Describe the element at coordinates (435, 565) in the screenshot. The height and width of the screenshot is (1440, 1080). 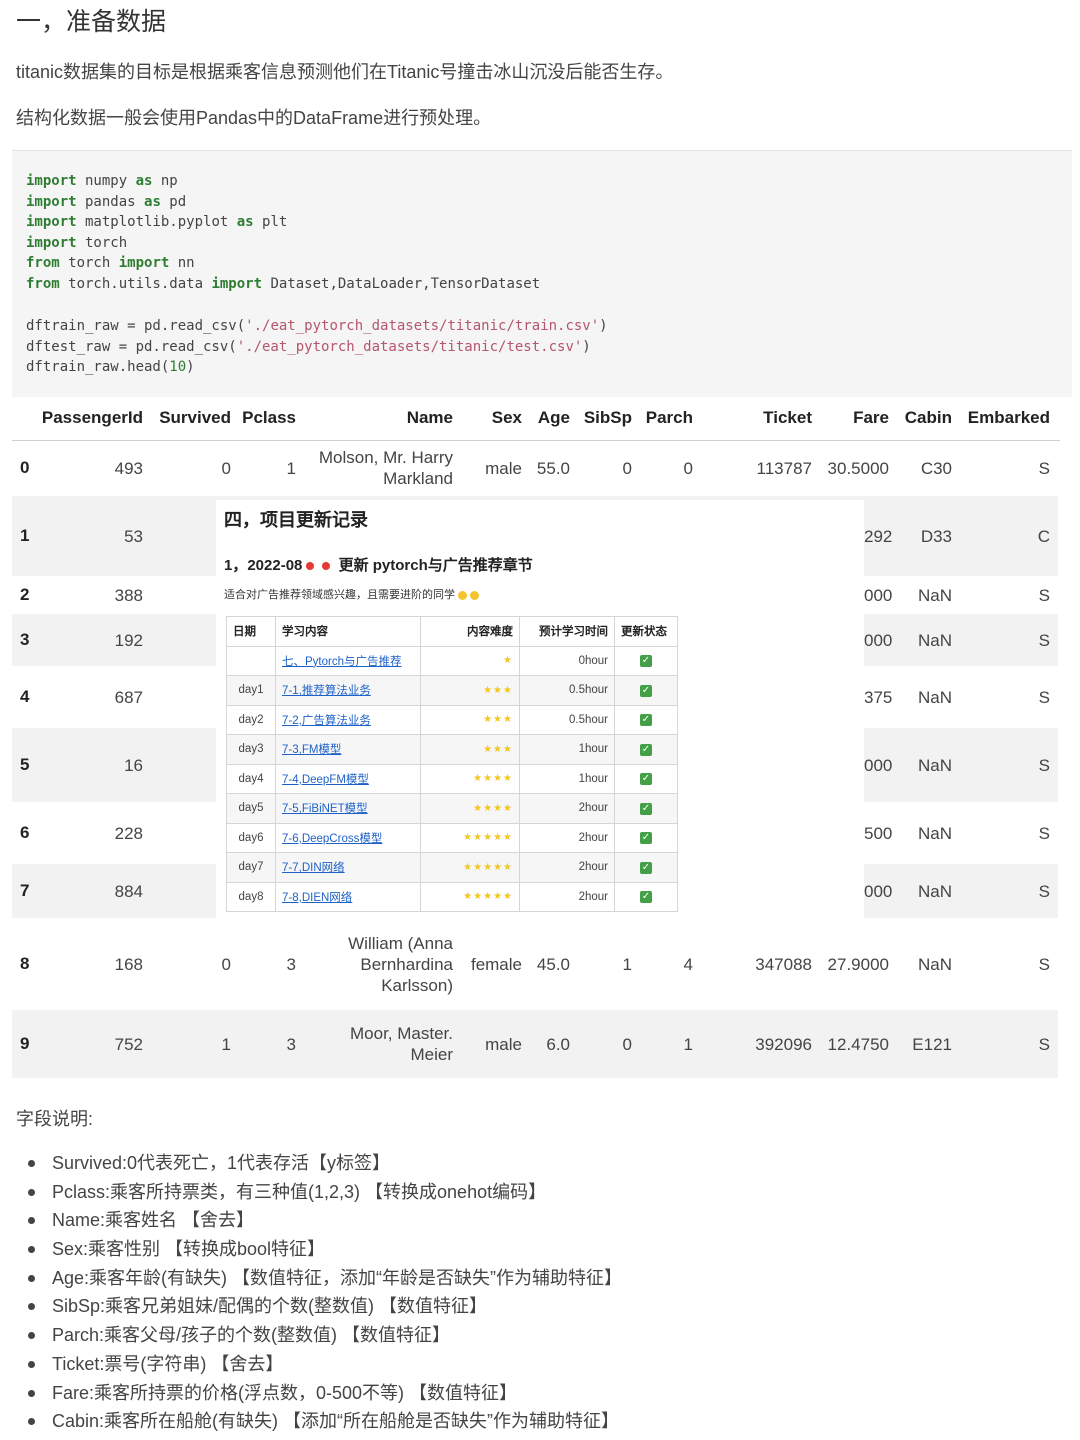
I see `subtitle-text: 更新 pytorch与广告推荐章节` at that location.